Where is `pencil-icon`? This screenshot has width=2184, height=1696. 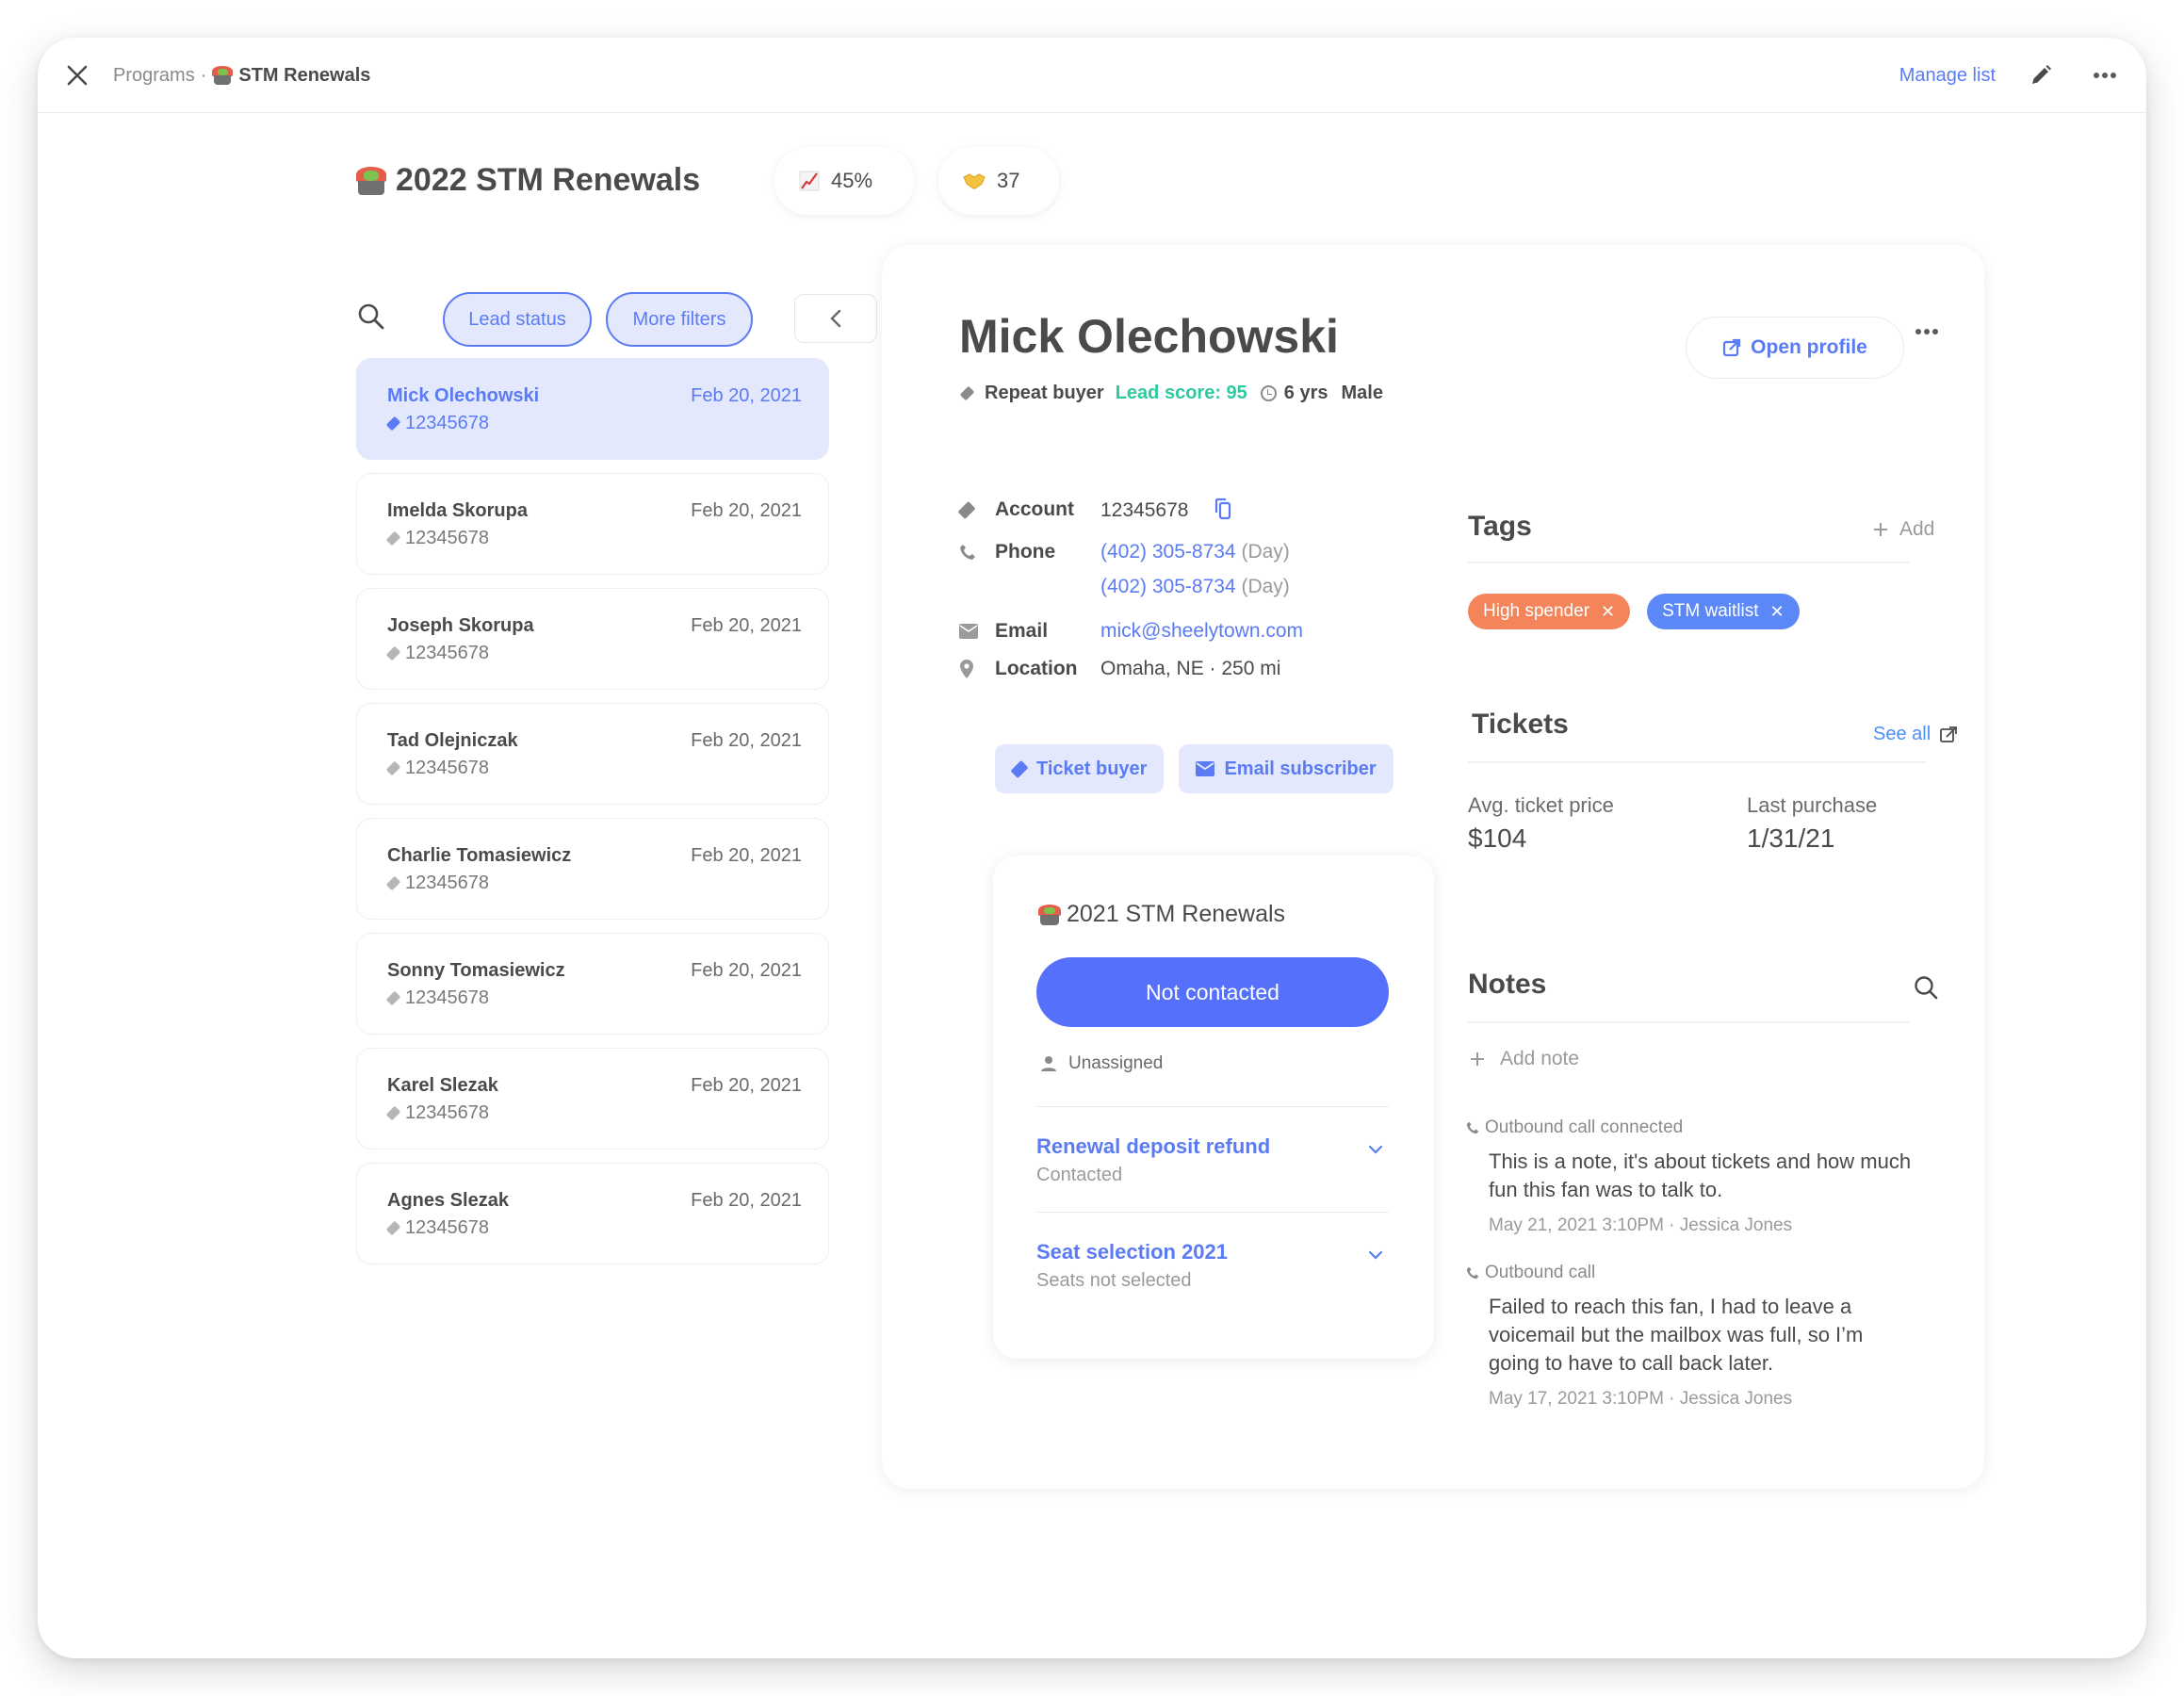
pencil-icon is located at coordinates (2041, 74).